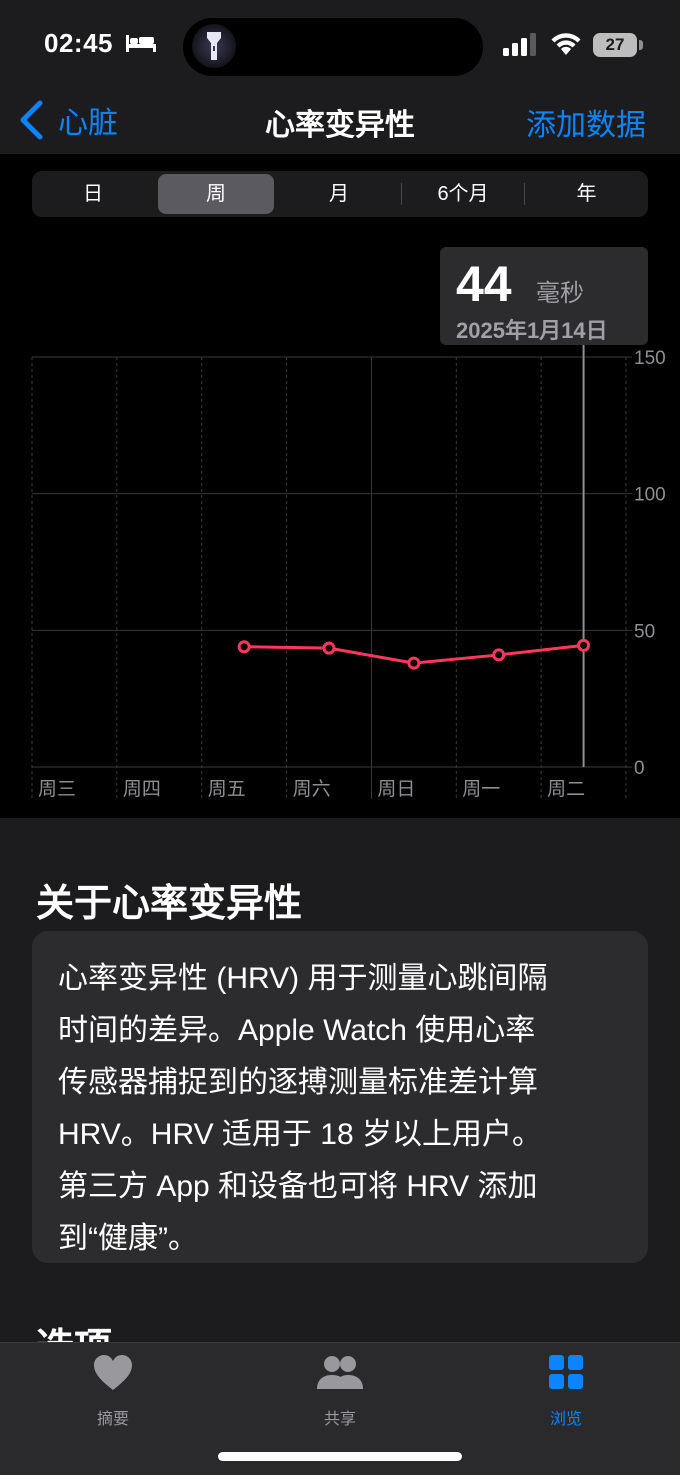  I want to click on x-tick-label: 周六, so click(312, 789).